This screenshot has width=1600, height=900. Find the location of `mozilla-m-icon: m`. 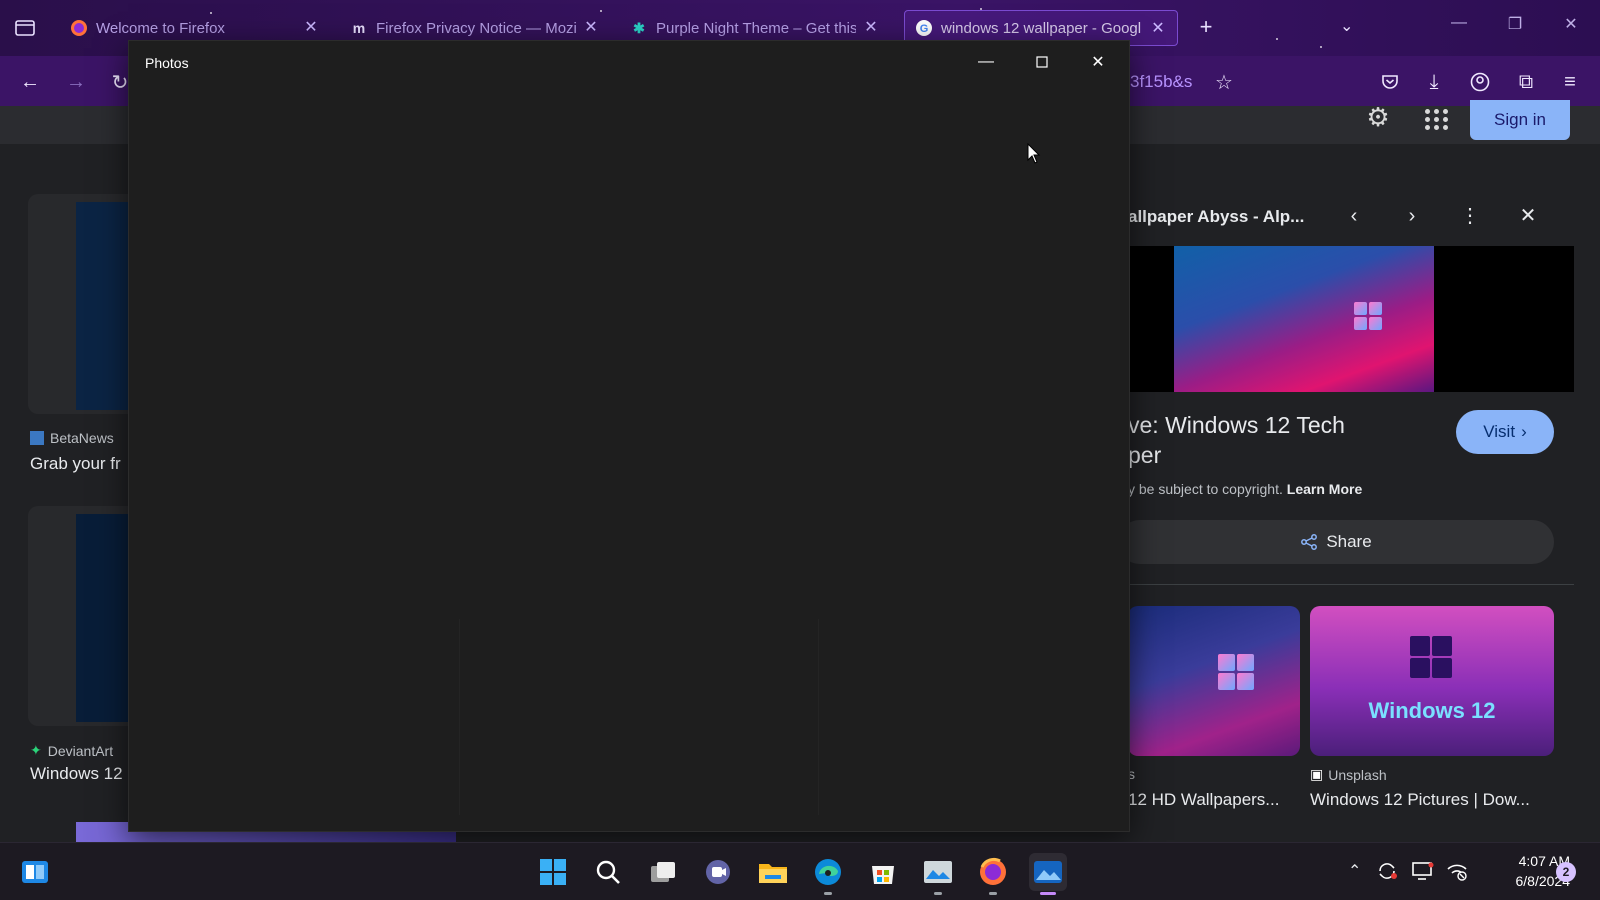

mozilla-m-icon: m is located at coordinates (359, 28).